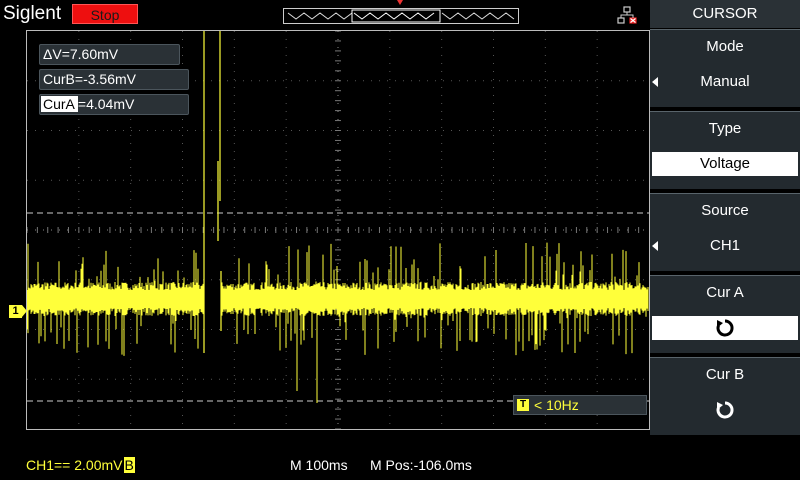 This screenshot has width=800, height=480. Describe the element at coordinates (15, 311) in the screenshot. I see `ch1-offset-marker: 1` at that location.